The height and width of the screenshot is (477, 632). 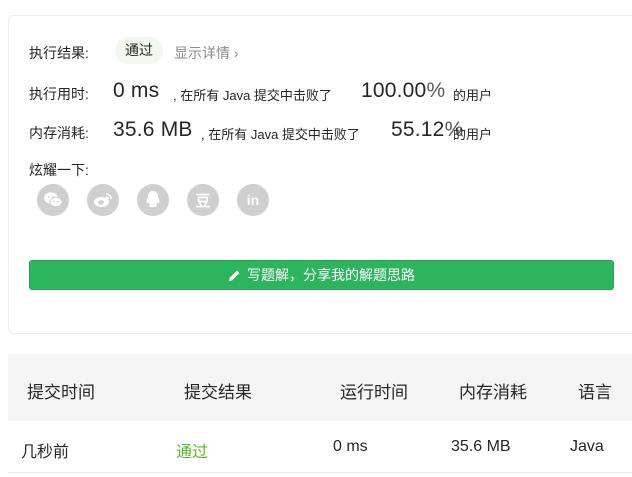 I want to click on douban-icon: 豆, so click(x=203, y=200).